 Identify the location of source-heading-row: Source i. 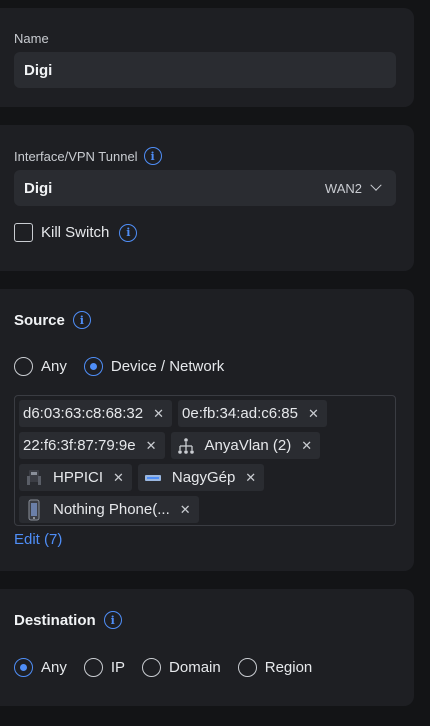
(52, 320).